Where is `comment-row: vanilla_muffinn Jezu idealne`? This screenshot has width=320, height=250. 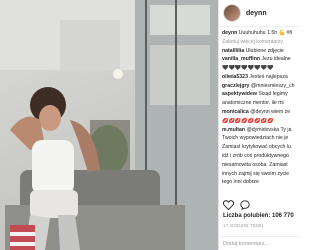 comment-row: vanilla_muffinn Jezu idealne is located at coordinates (260, 59).